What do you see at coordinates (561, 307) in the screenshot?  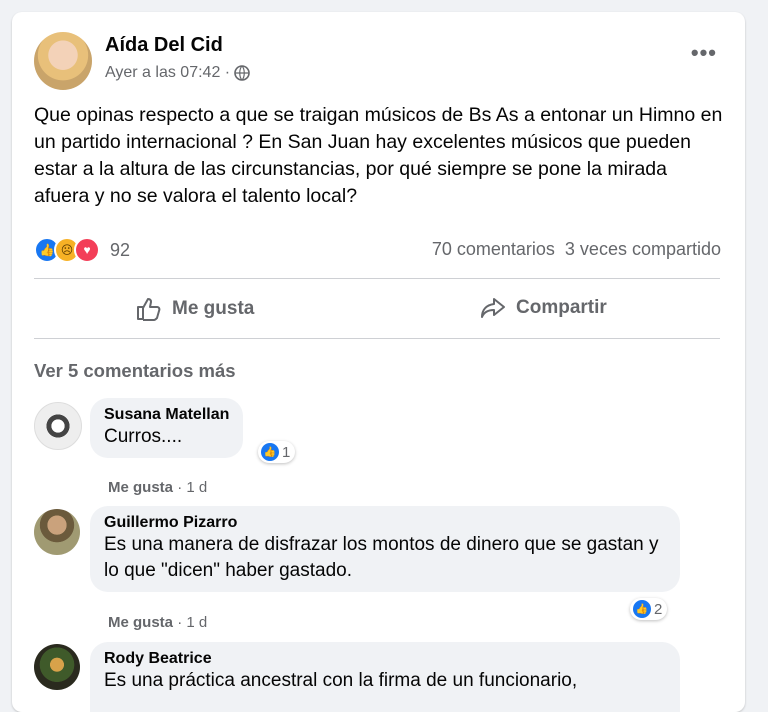 I see `share-label: Compartir` at bounding box center [561, 307].